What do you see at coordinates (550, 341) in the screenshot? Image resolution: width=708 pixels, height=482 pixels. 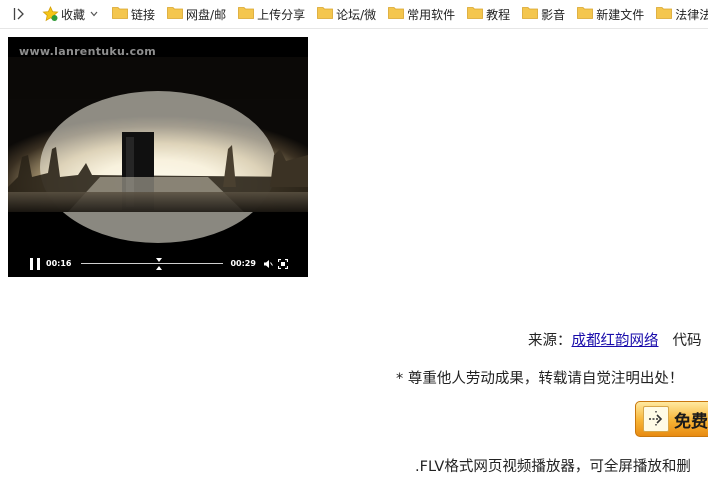 I see `source-prefix: 来源：` at bounding box center [550, 341].